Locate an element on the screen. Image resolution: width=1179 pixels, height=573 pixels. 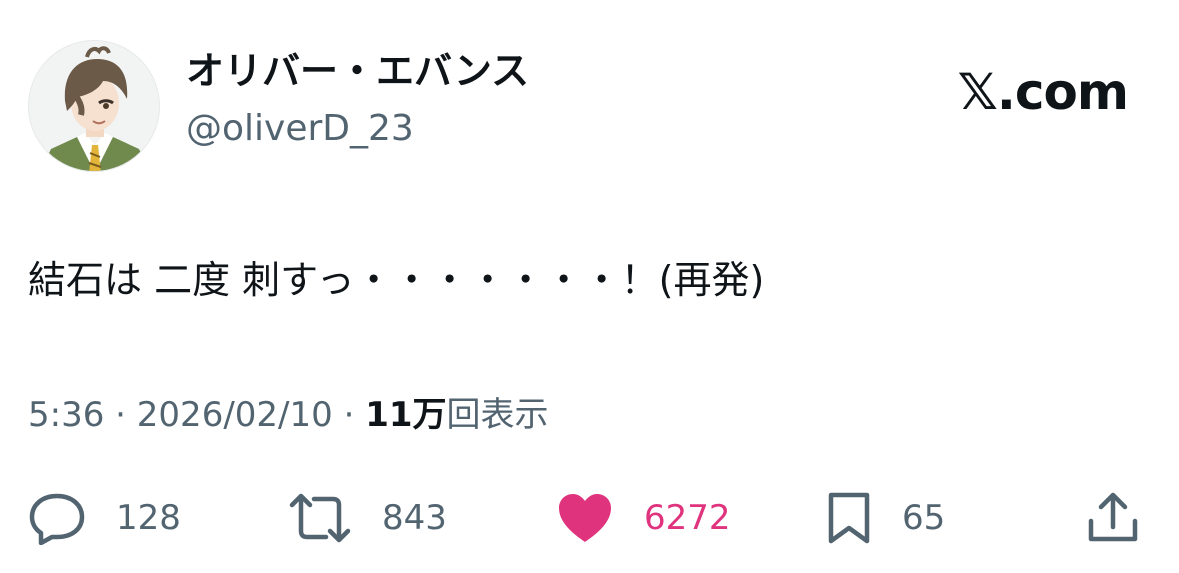
tweet-meta: 5:36 · 2026/02/10 · 11万回表示 is located at coordinates (288, 415).